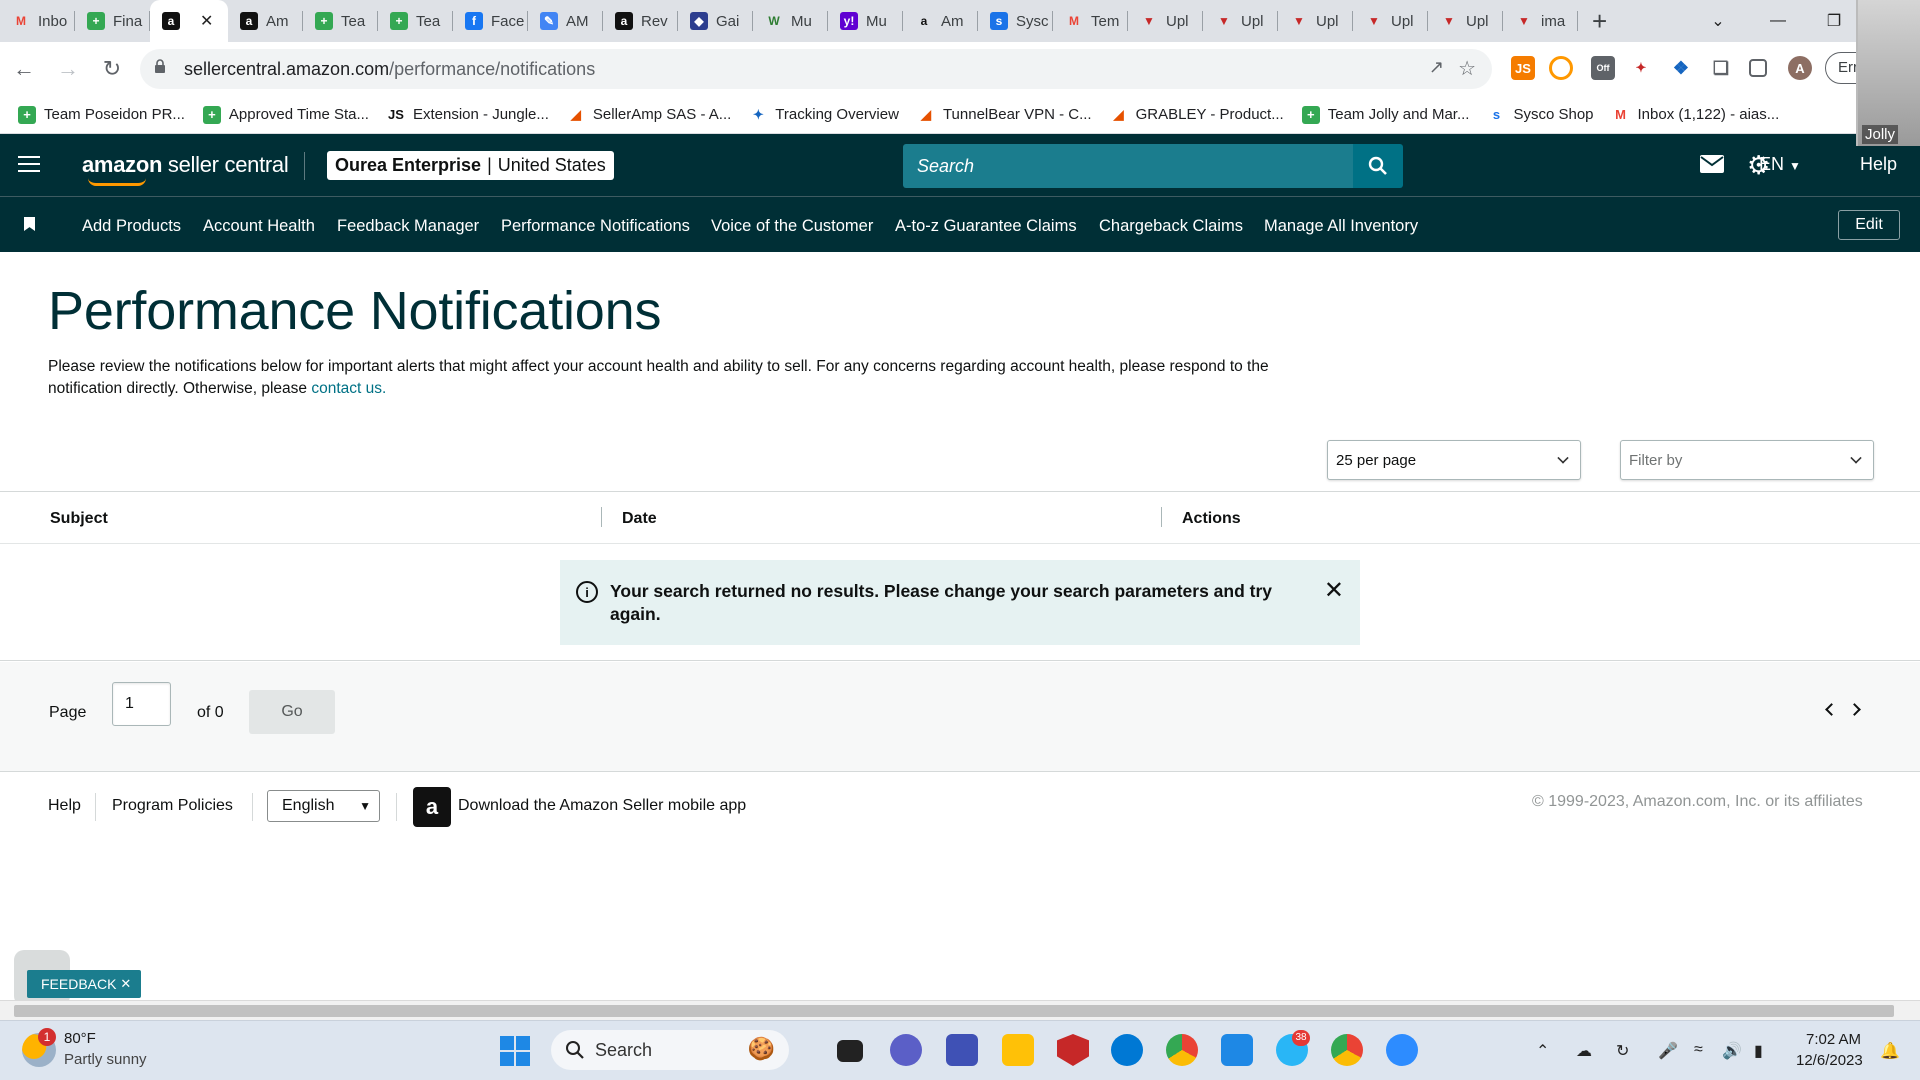 This screenshot has height=1080, width=1920. What do you see at coordinates (515, 1051) in the screenshot?
I see `windows-start-icon` at bounding box center [515, 1051].